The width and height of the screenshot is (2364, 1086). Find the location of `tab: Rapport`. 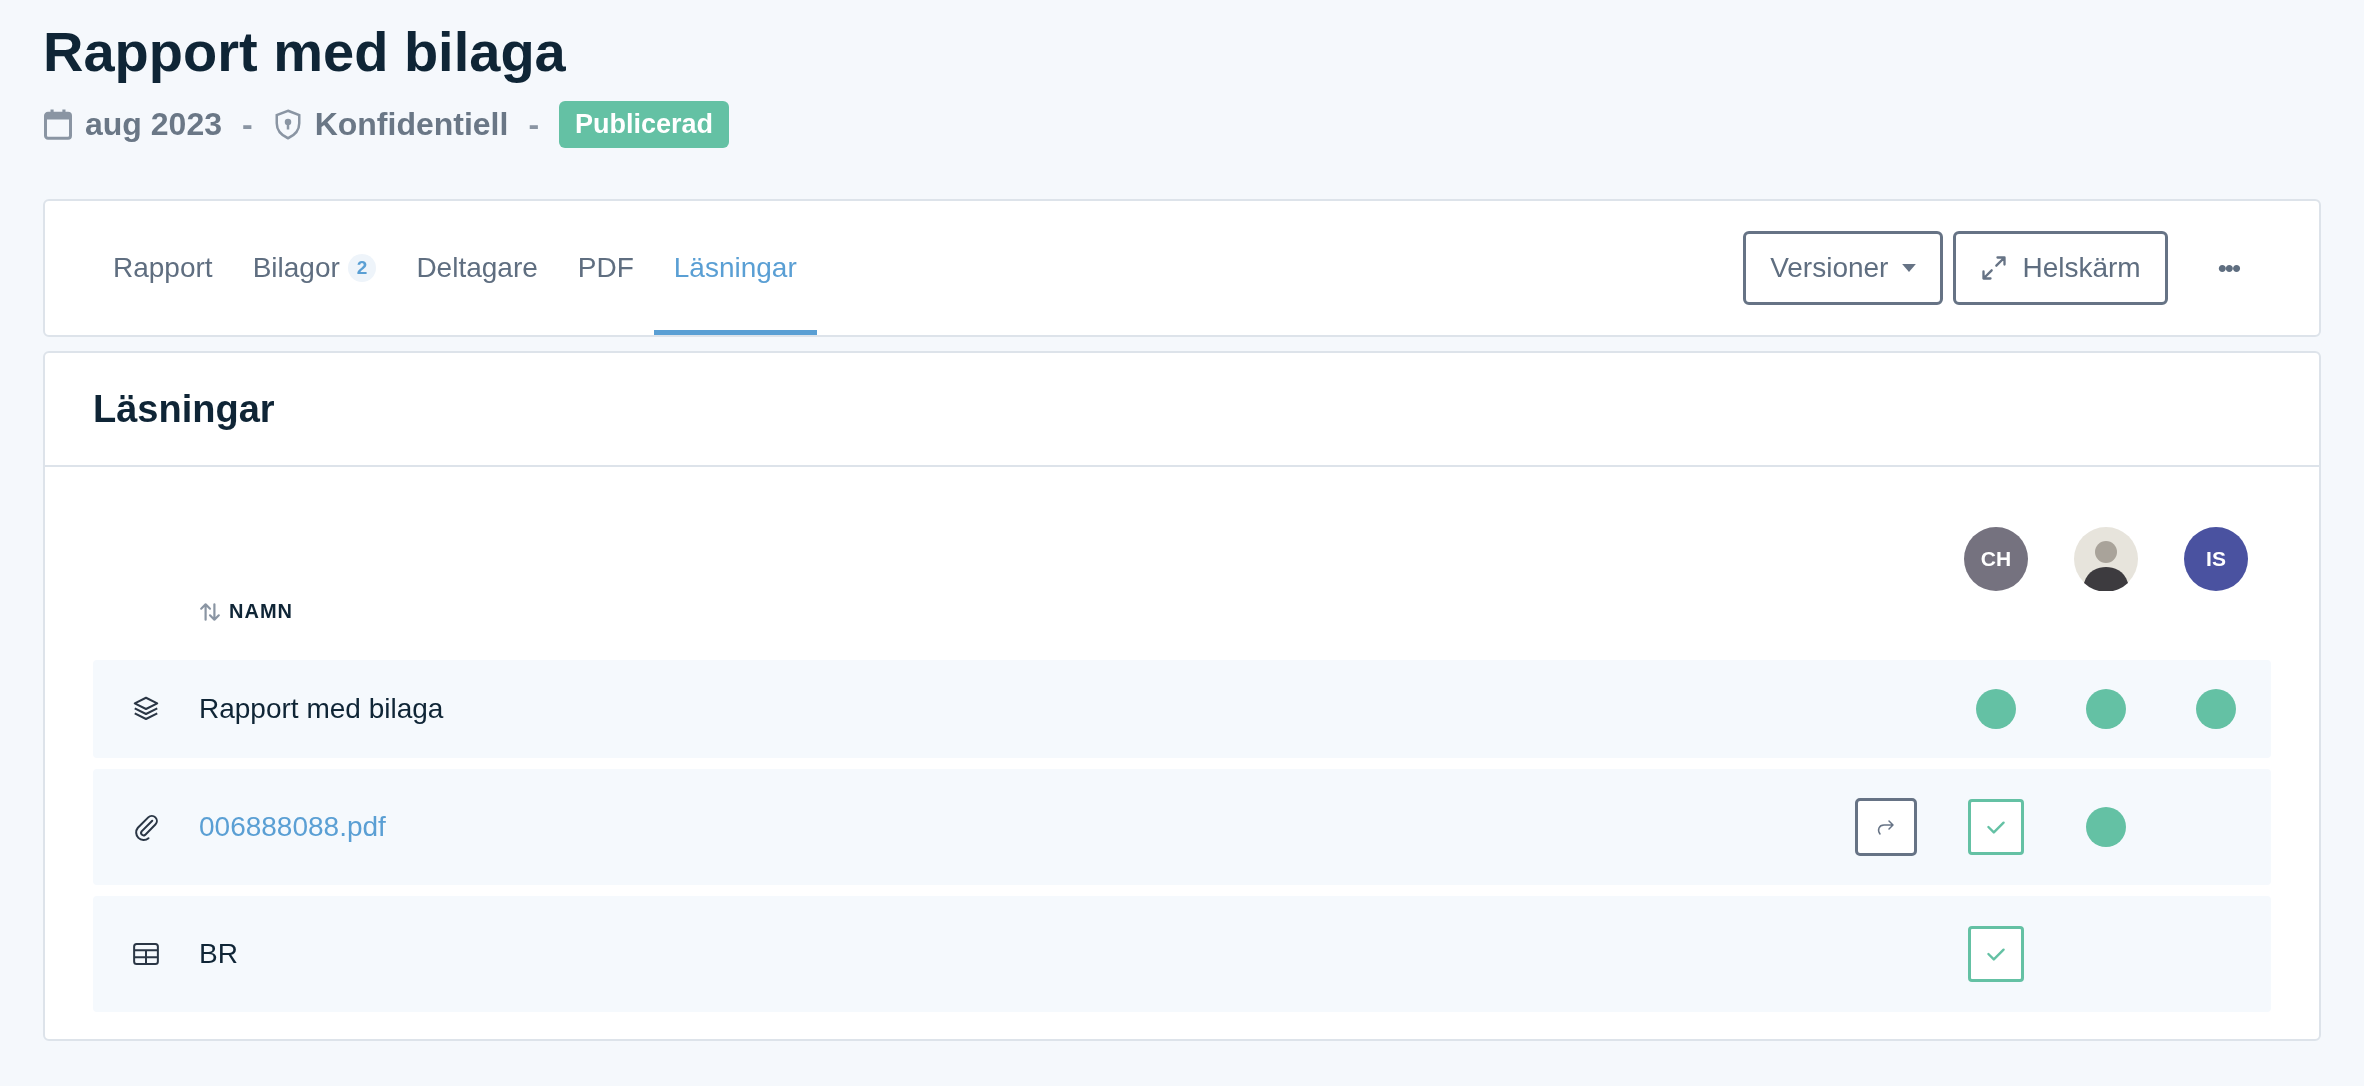

tab: Rapport is located at coordinates (163, 268).